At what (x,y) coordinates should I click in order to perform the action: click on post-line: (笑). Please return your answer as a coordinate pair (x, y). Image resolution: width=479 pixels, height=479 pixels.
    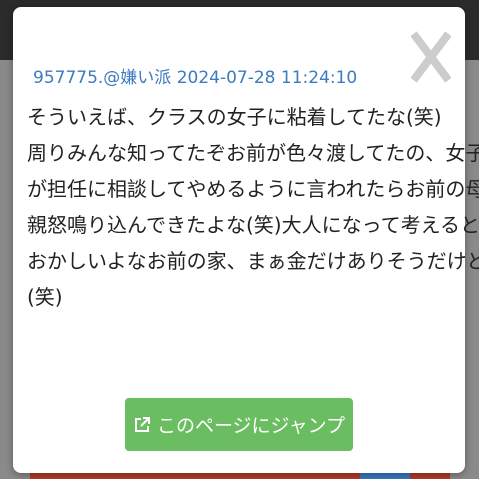
    Looking at the image, I should click on (45, 297).